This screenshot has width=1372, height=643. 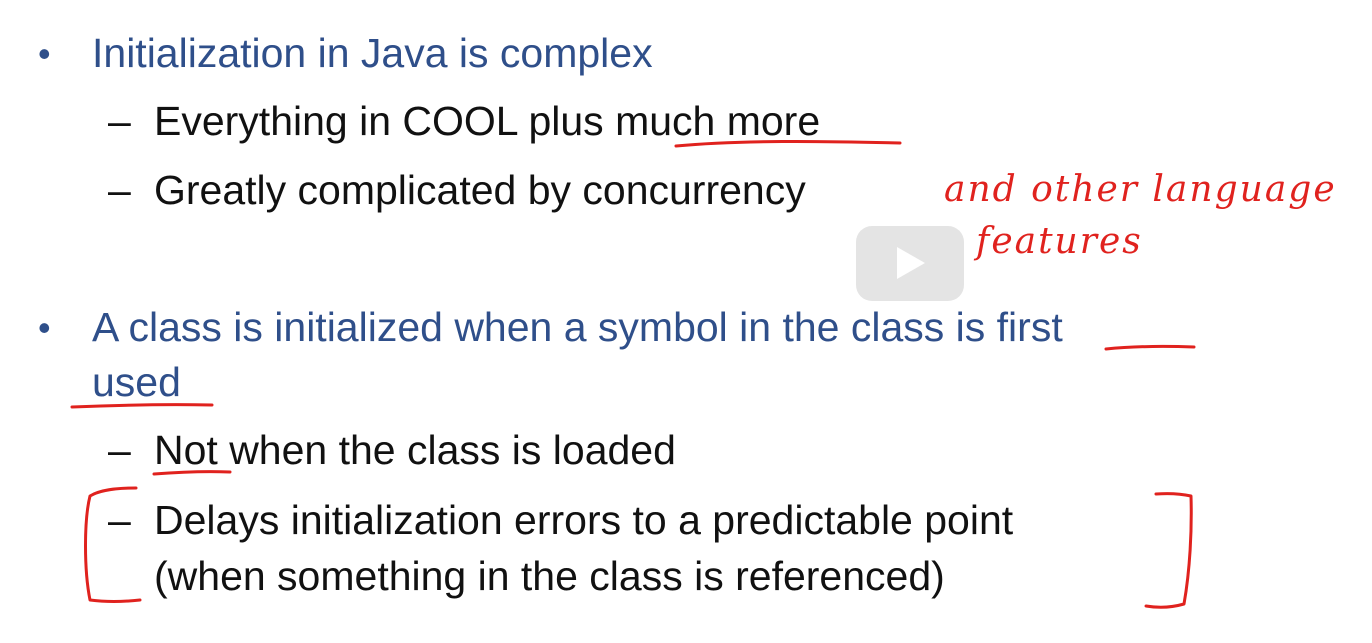 What do you see at coordinates (487, 121) in the screenshot?
I see `bullet-1-sub-1: Everything in COOL plus much more` at bounding box center [487, 121].